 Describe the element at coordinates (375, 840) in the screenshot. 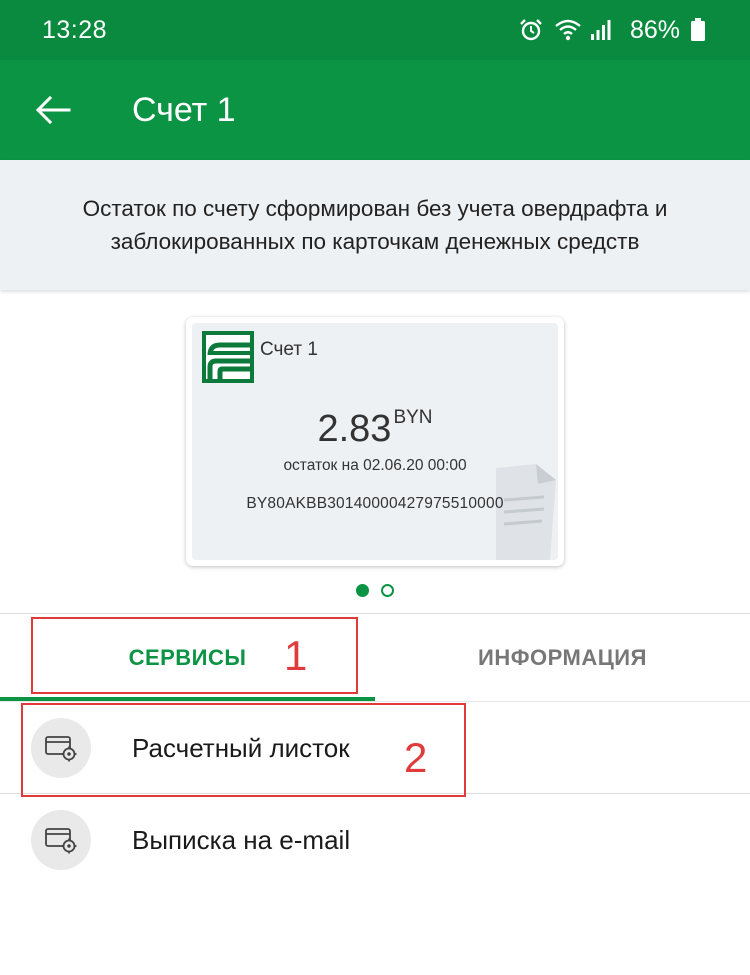

I see `service-email-statement: Выписка на e-mail` at that location.